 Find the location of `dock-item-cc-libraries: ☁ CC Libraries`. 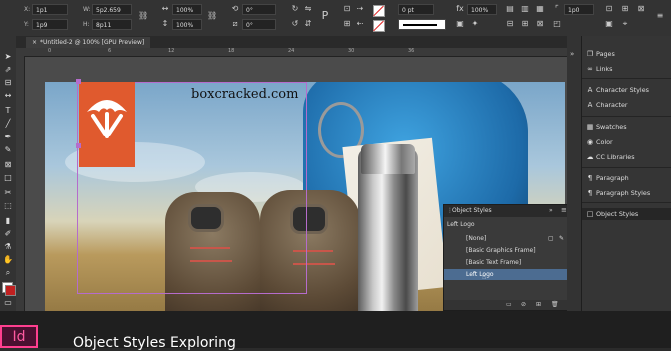

dock-item-cc-libraries: ☁ CC Libraries is located at coordinates (626, 157).